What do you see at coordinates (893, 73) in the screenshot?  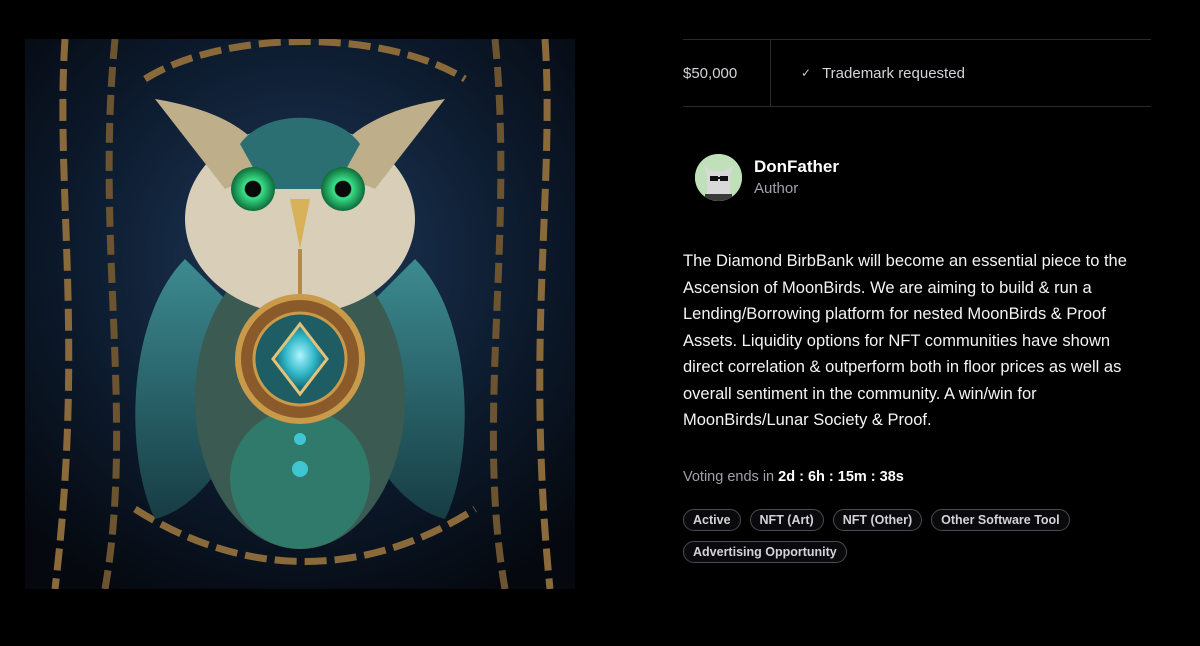 I see `trademark-label: Trademark requested` at bounding box center [893, 73].